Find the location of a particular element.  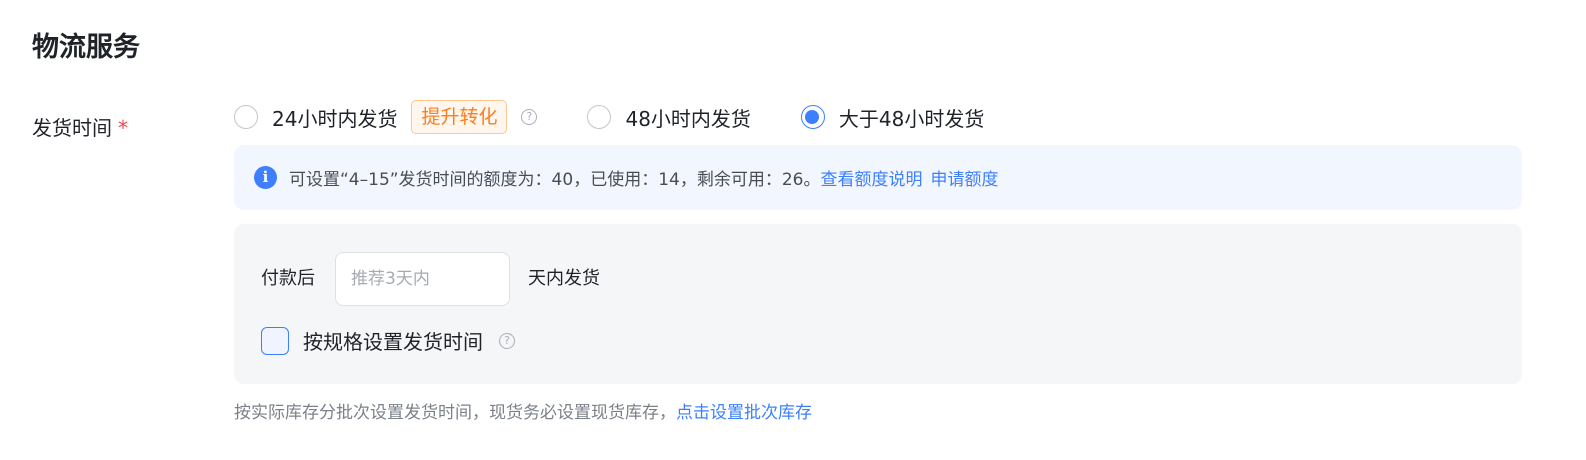

radio-over-48h-label: 大于48小时发货 is located at coordinates (911, 117).